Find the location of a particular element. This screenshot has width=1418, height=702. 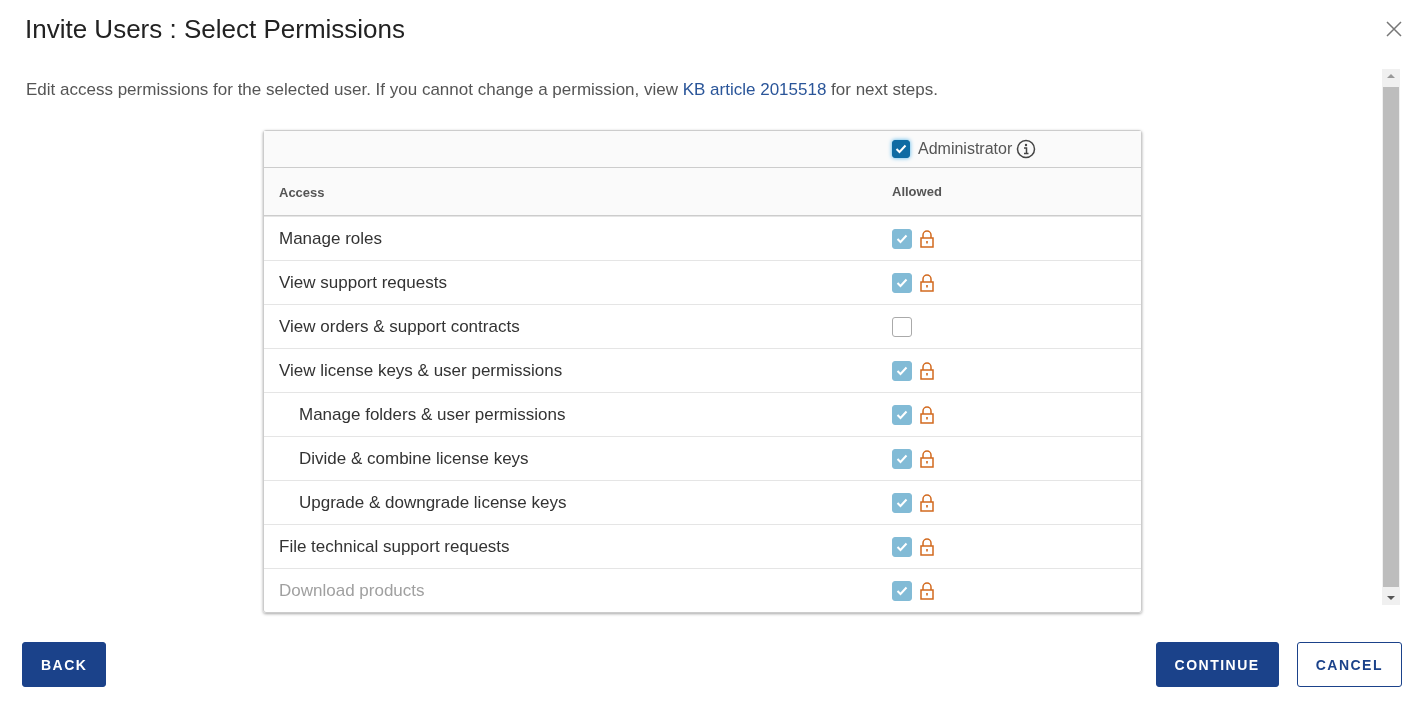

close-button is located at coordinates (1394, 29).